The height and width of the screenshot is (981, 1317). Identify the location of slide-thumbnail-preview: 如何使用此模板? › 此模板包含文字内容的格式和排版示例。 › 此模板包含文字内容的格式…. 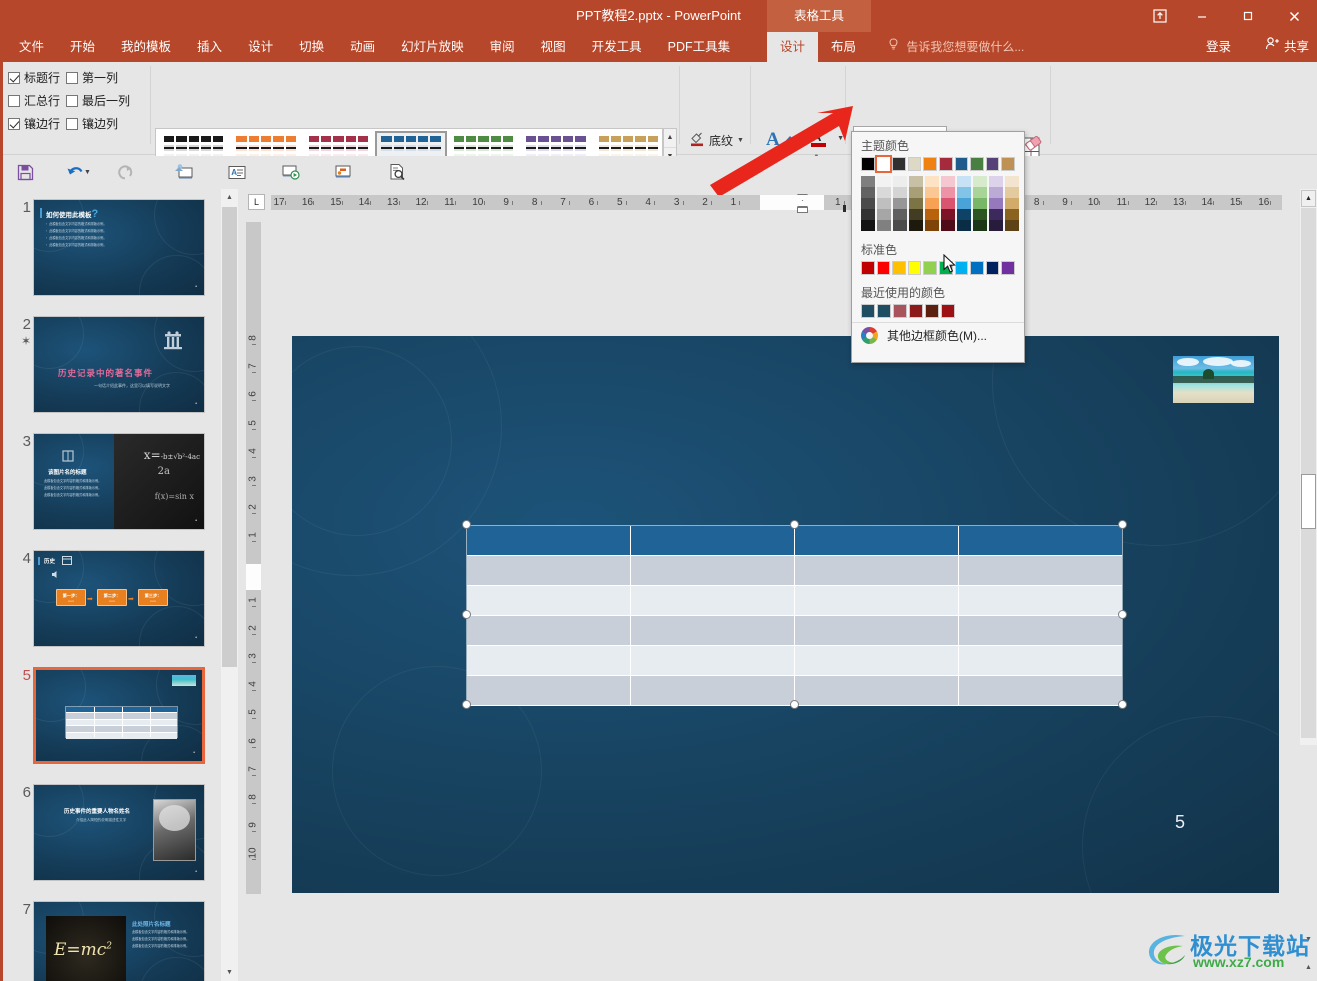
(119, 247).